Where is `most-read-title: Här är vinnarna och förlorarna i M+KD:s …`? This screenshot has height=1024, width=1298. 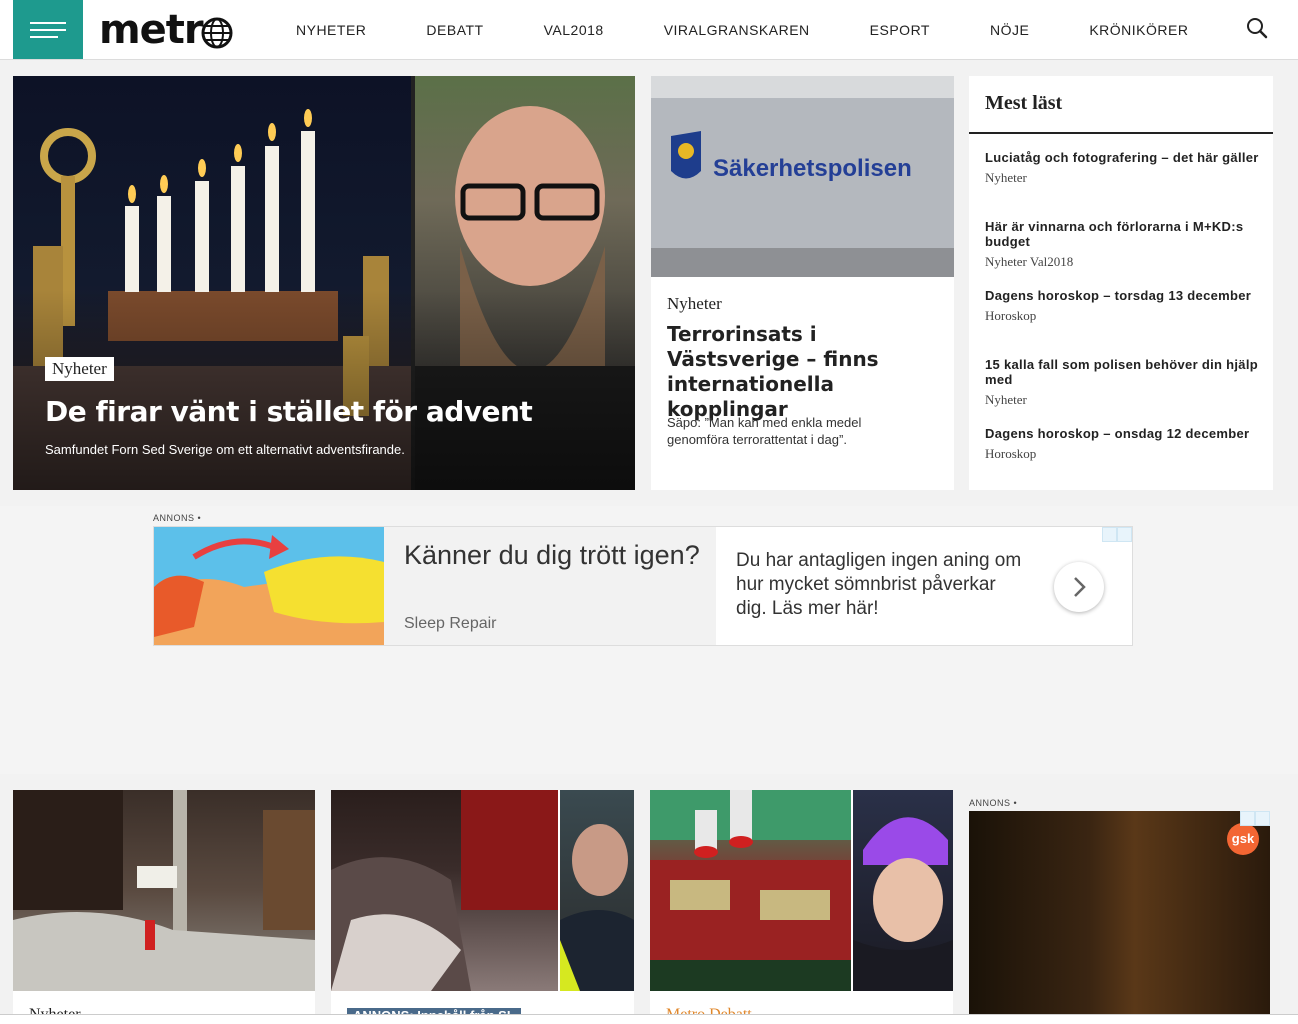 most-read-title: Här är vinnarna och förlorarna i M+KD:s … is located at coordinates (1122, 234).